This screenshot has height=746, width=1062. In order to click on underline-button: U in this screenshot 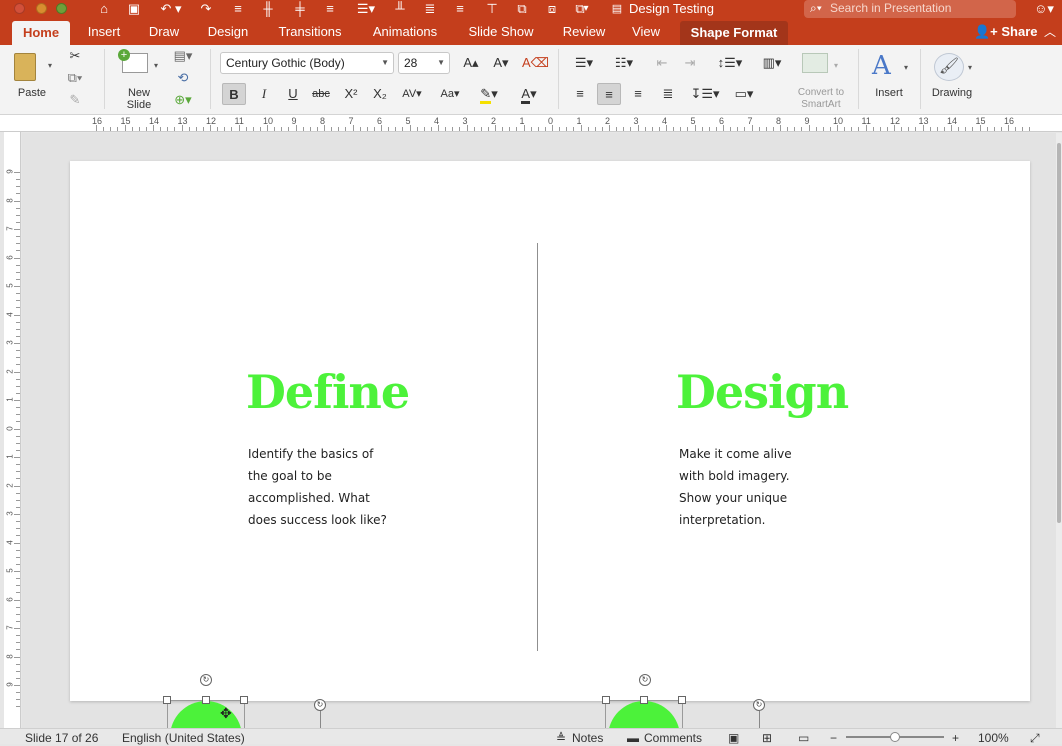, I will do `click(293, 94)`.